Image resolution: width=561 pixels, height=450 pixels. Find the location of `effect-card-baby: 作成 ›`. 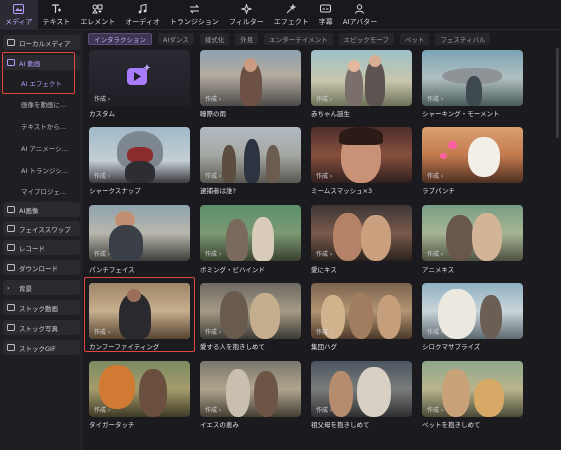

effect-card-baby: 作成 › is located at coordinates (361, 78).